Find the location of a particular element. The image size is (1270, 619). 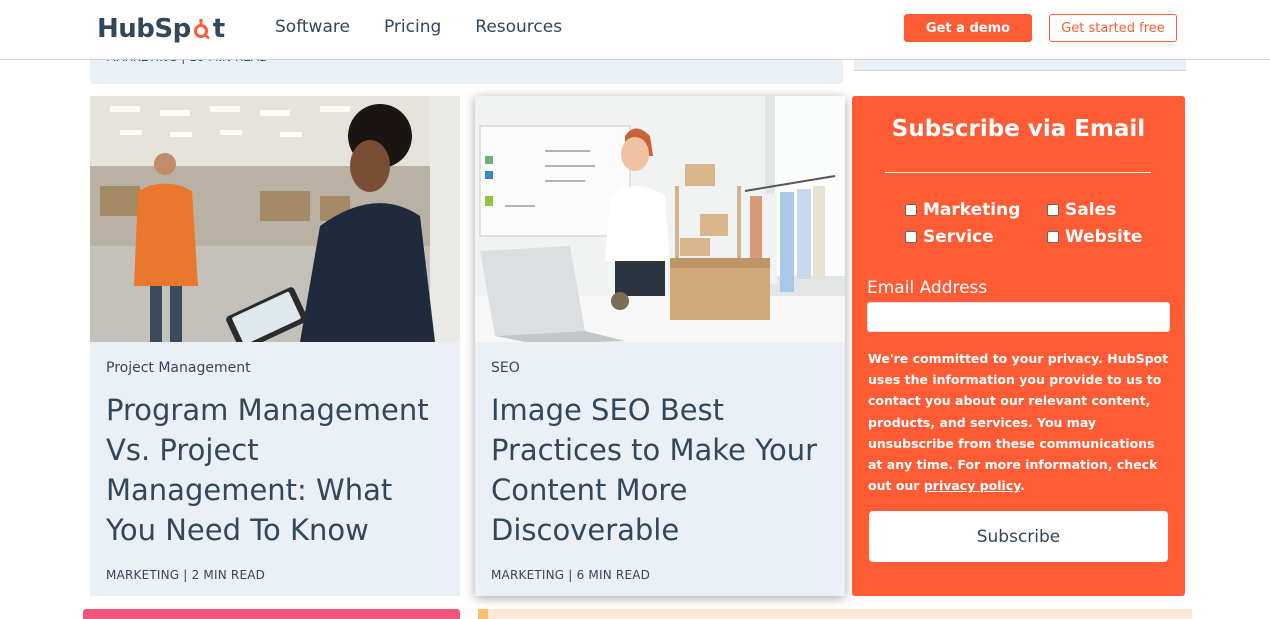

email-label: Email Address is located at coordinates (927, 288).